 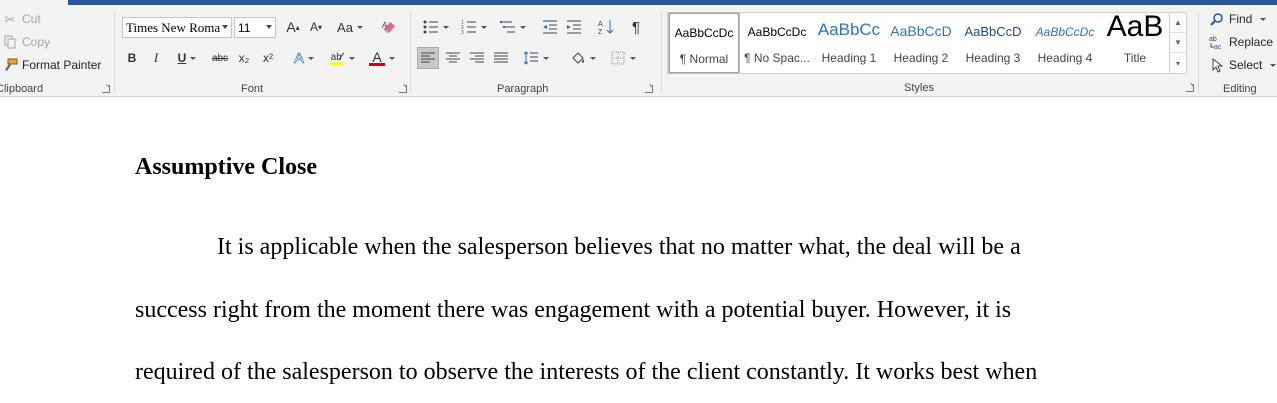 I want to click on font-color-icon: A, so click(x=377, y=58).